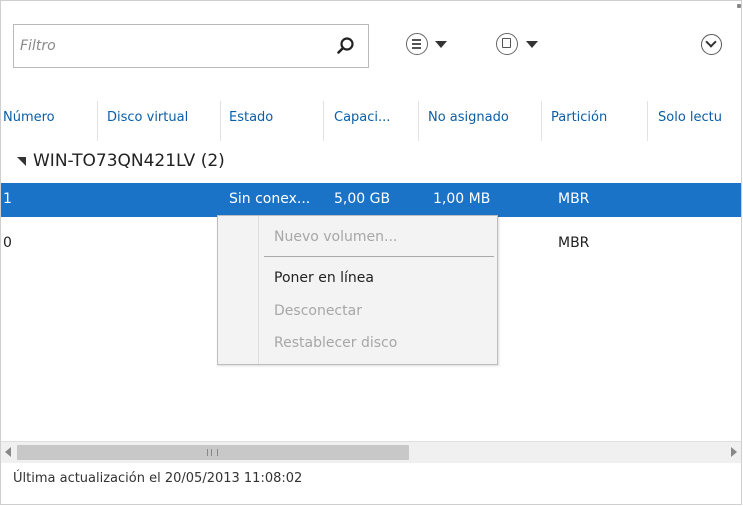 This screenshot has height=506, width=743. I want to click on collapse-triangle-icon, so click(21, 161).